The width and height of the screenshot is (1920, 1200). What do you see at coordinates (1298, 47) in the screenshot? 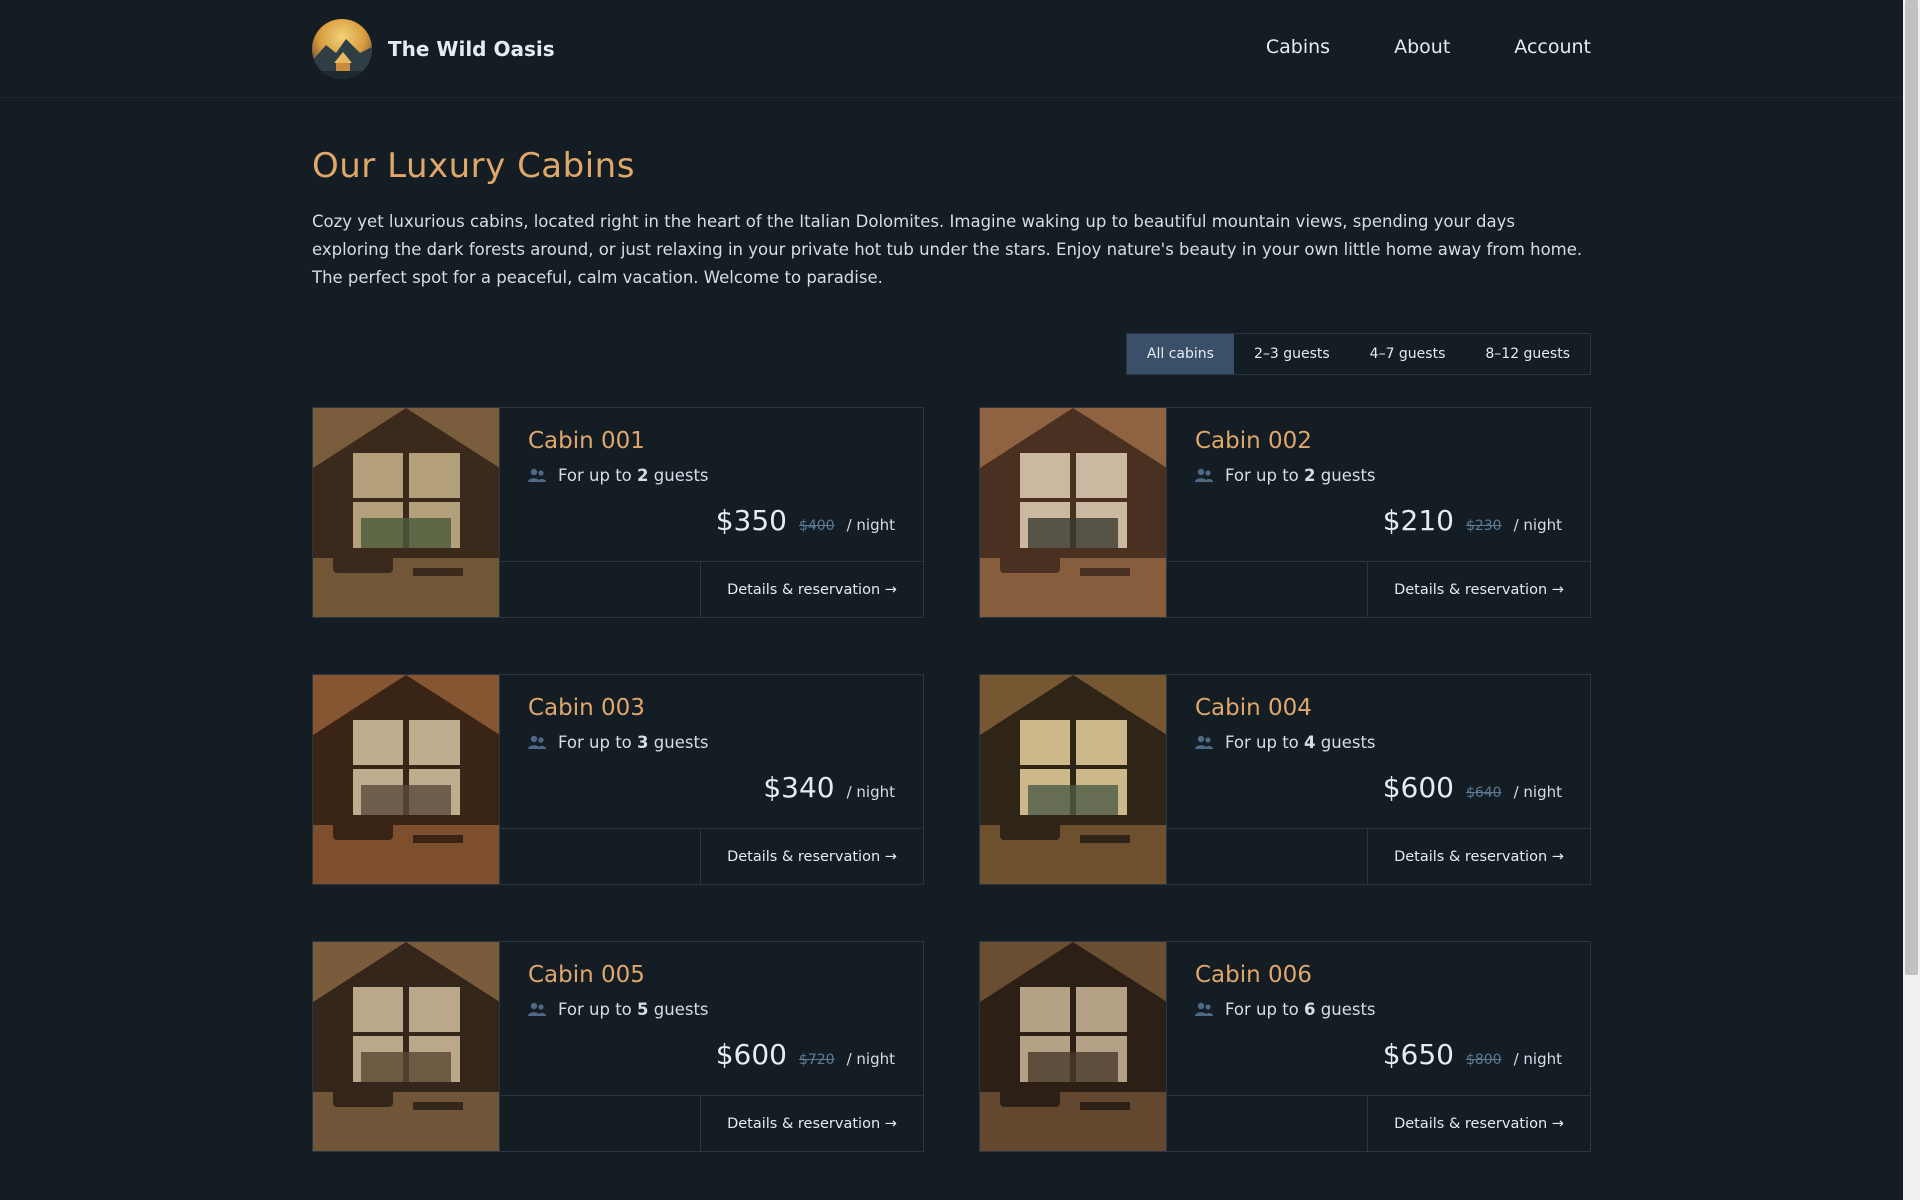
I see `nav-cabins: Cabins` at bounding box center [1298, 47].